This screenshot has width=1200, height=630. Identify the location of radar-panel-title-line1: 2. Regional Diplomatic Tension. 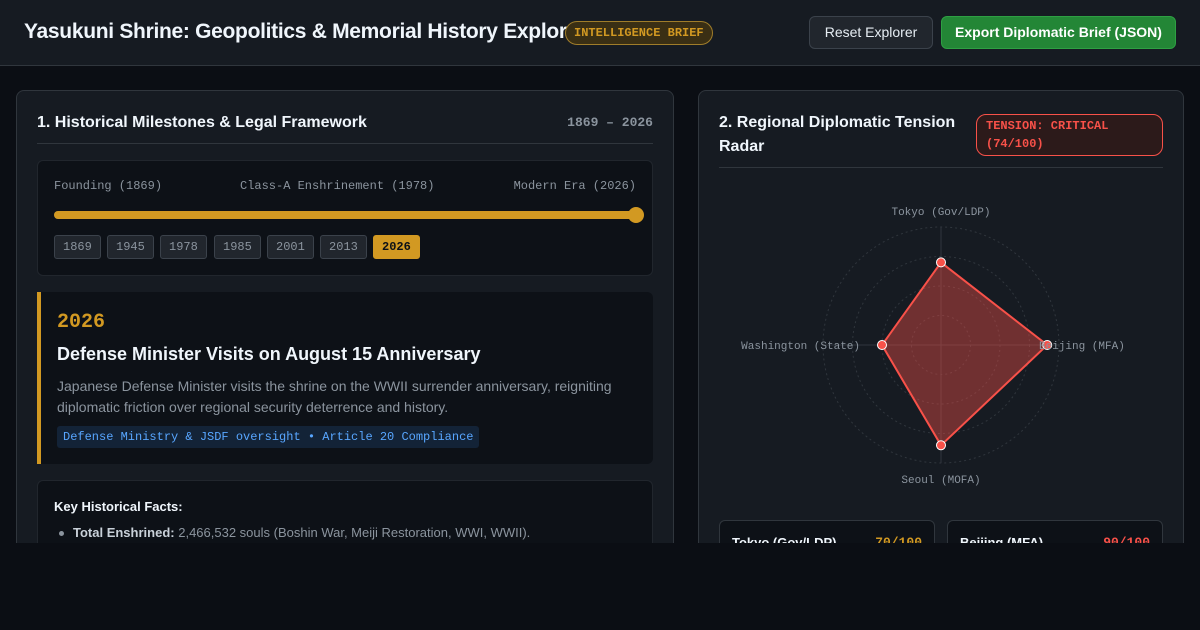
(837, 122).